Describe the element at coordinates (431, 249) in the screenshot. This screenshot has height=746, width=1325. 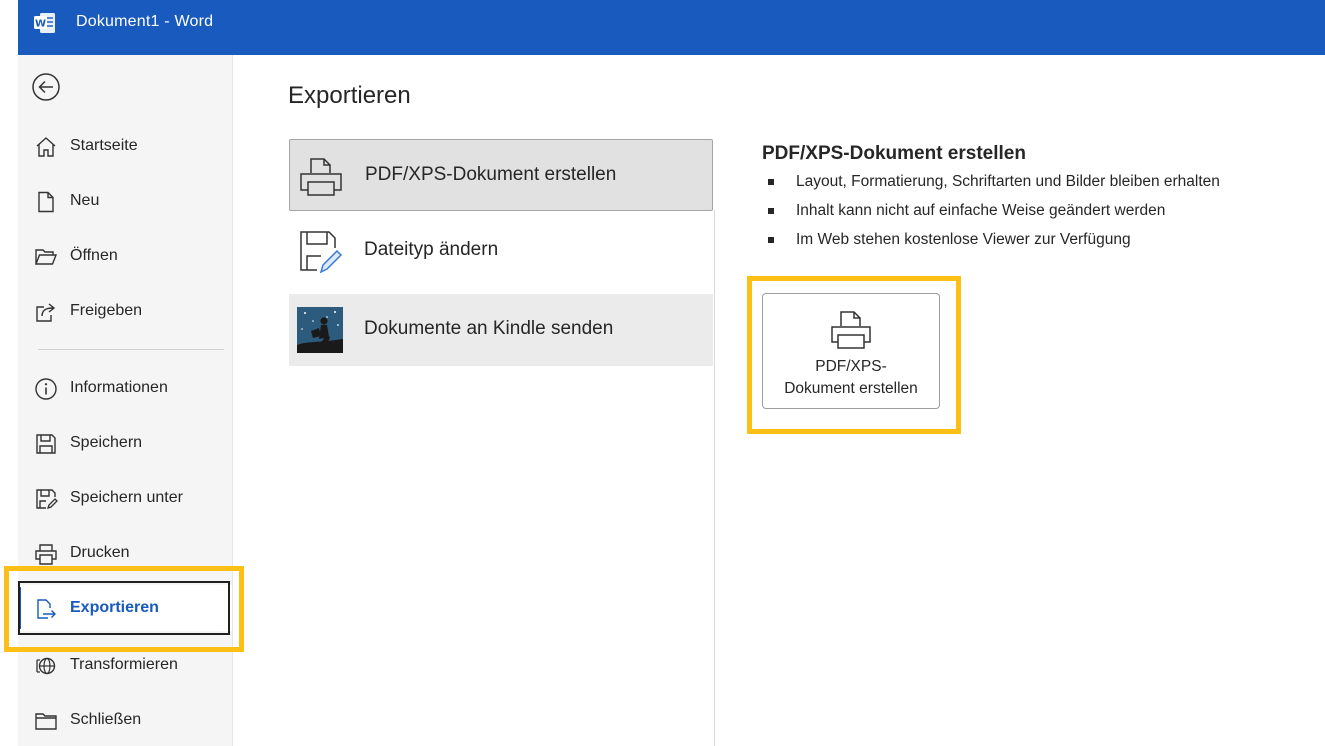
I see `export-option-label: Dateityp ändern` at that location.